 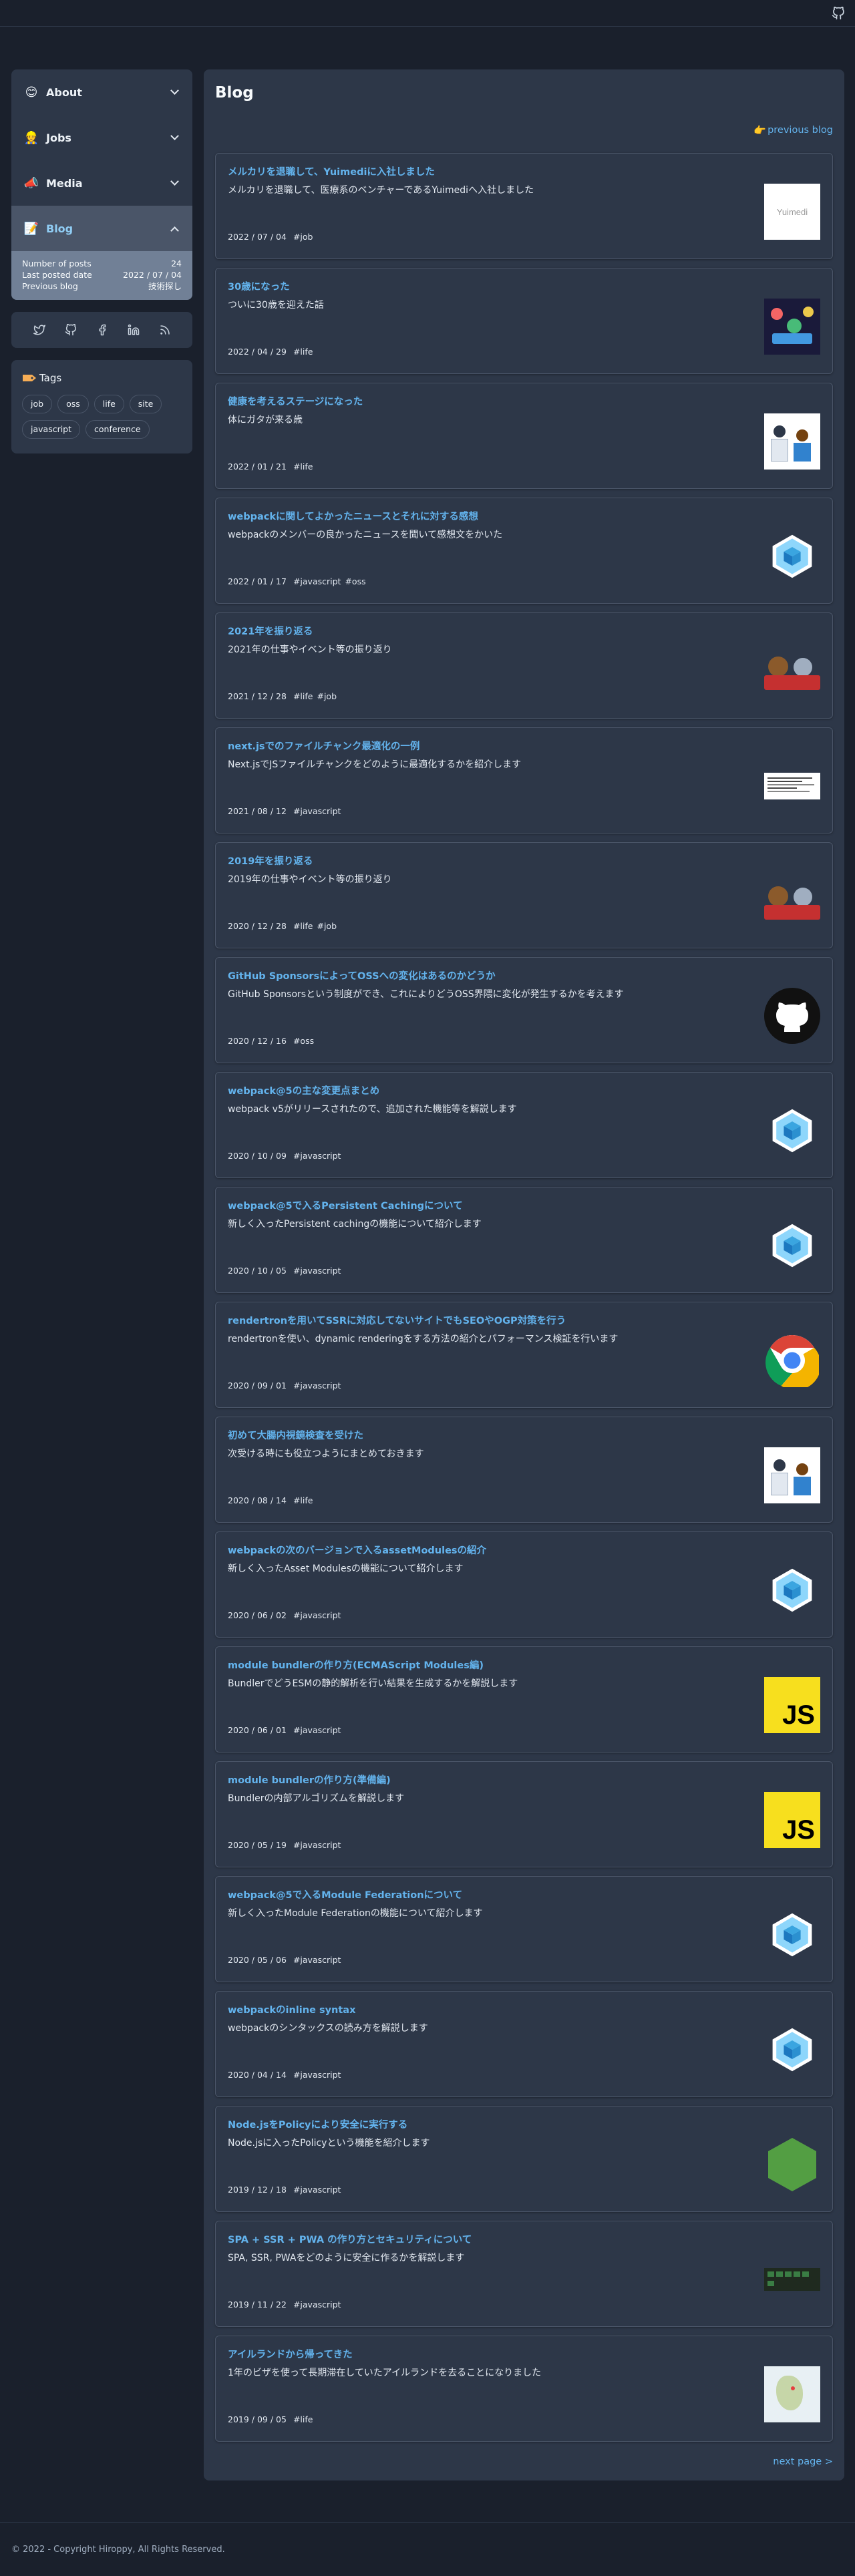 What do you see at coordinates (331, 171) in the screenshot?
I see `post-title-link: メルカリを退職して、Yuimediに入社しました` at bounding box center [331, 171].